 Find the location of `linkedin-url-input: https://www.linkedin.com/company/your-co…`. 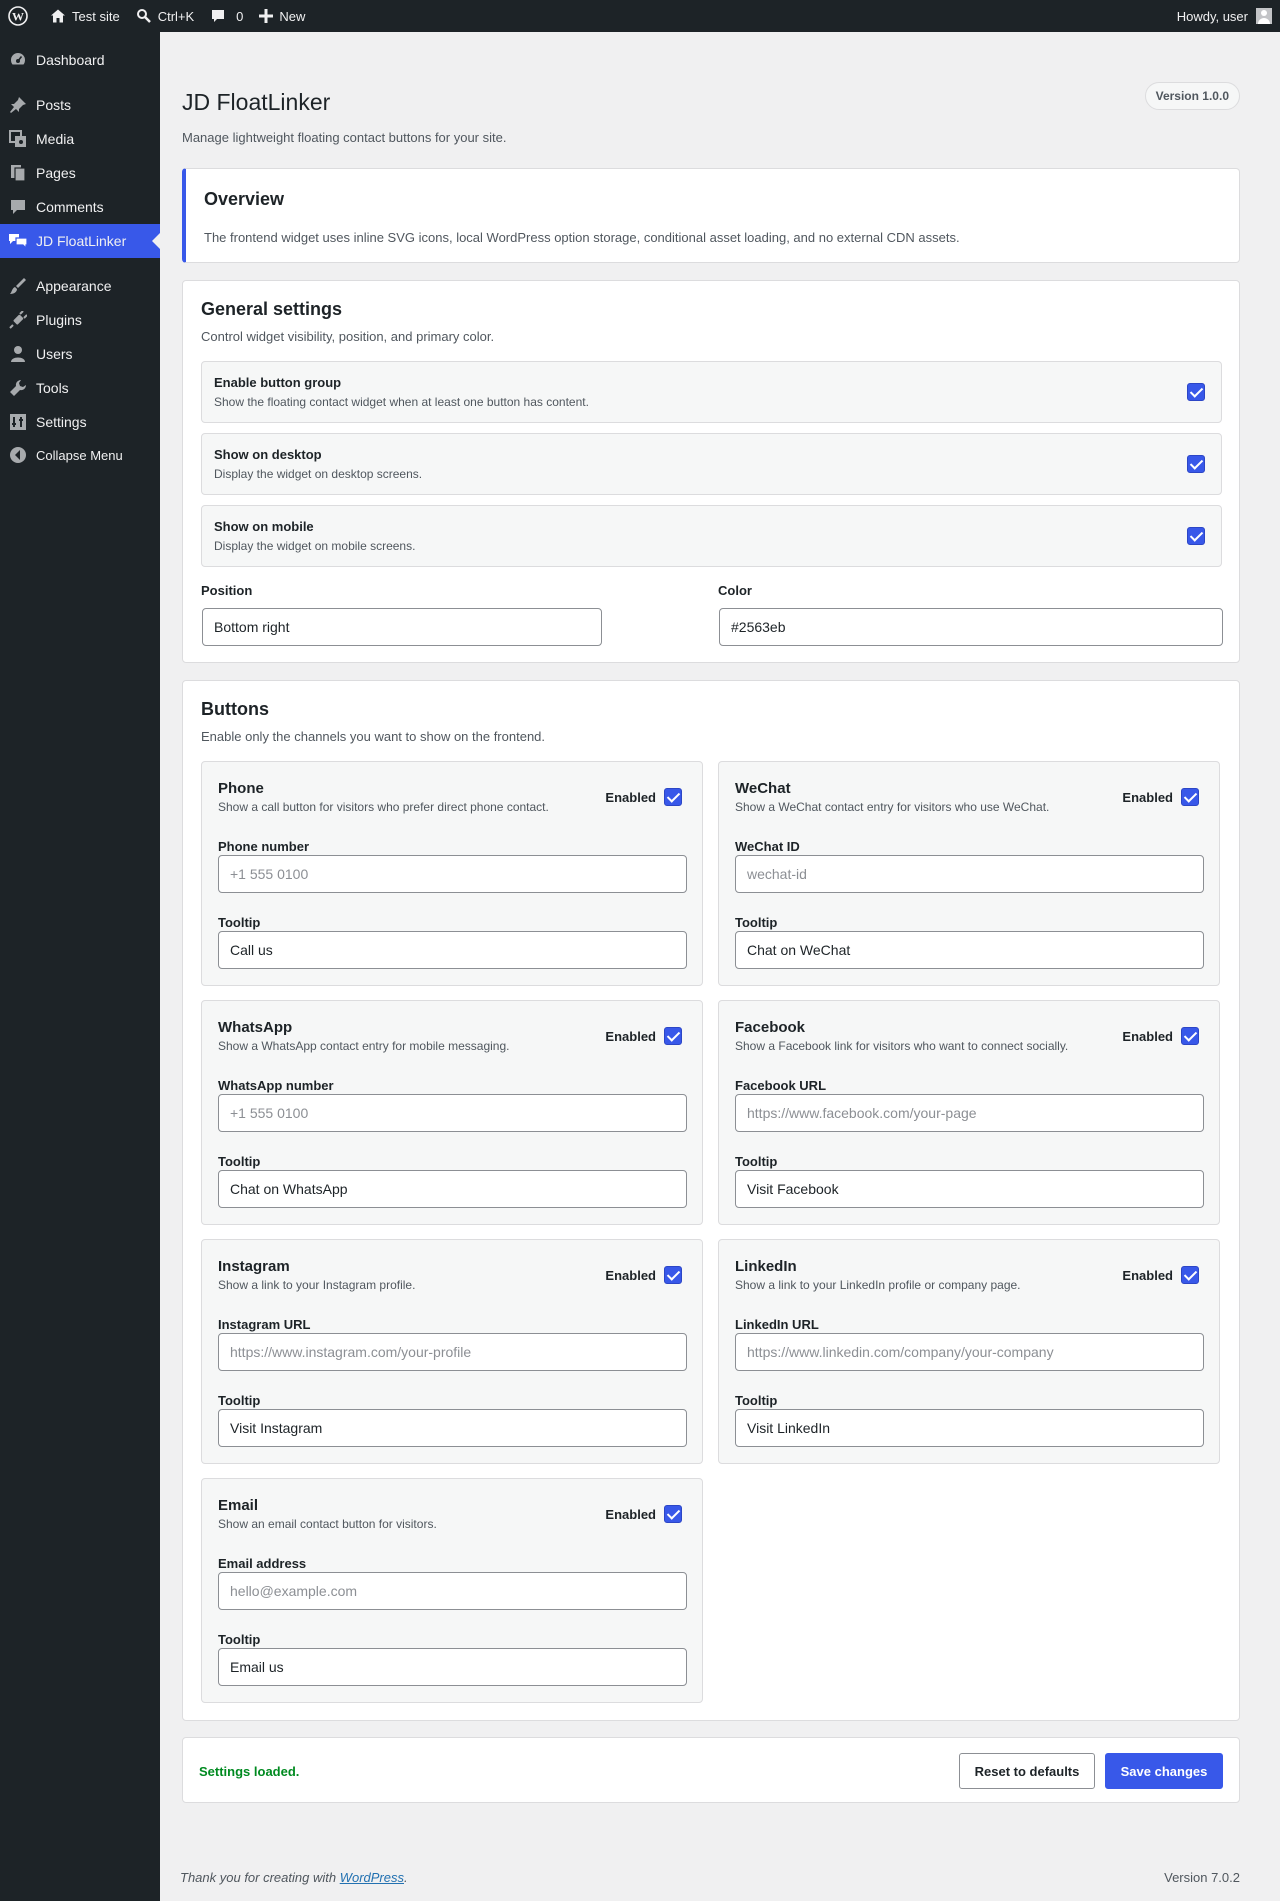

linkedin-url-input: https://www.linkedin.com/company/your-co… is located at coordinates (969, 1352).